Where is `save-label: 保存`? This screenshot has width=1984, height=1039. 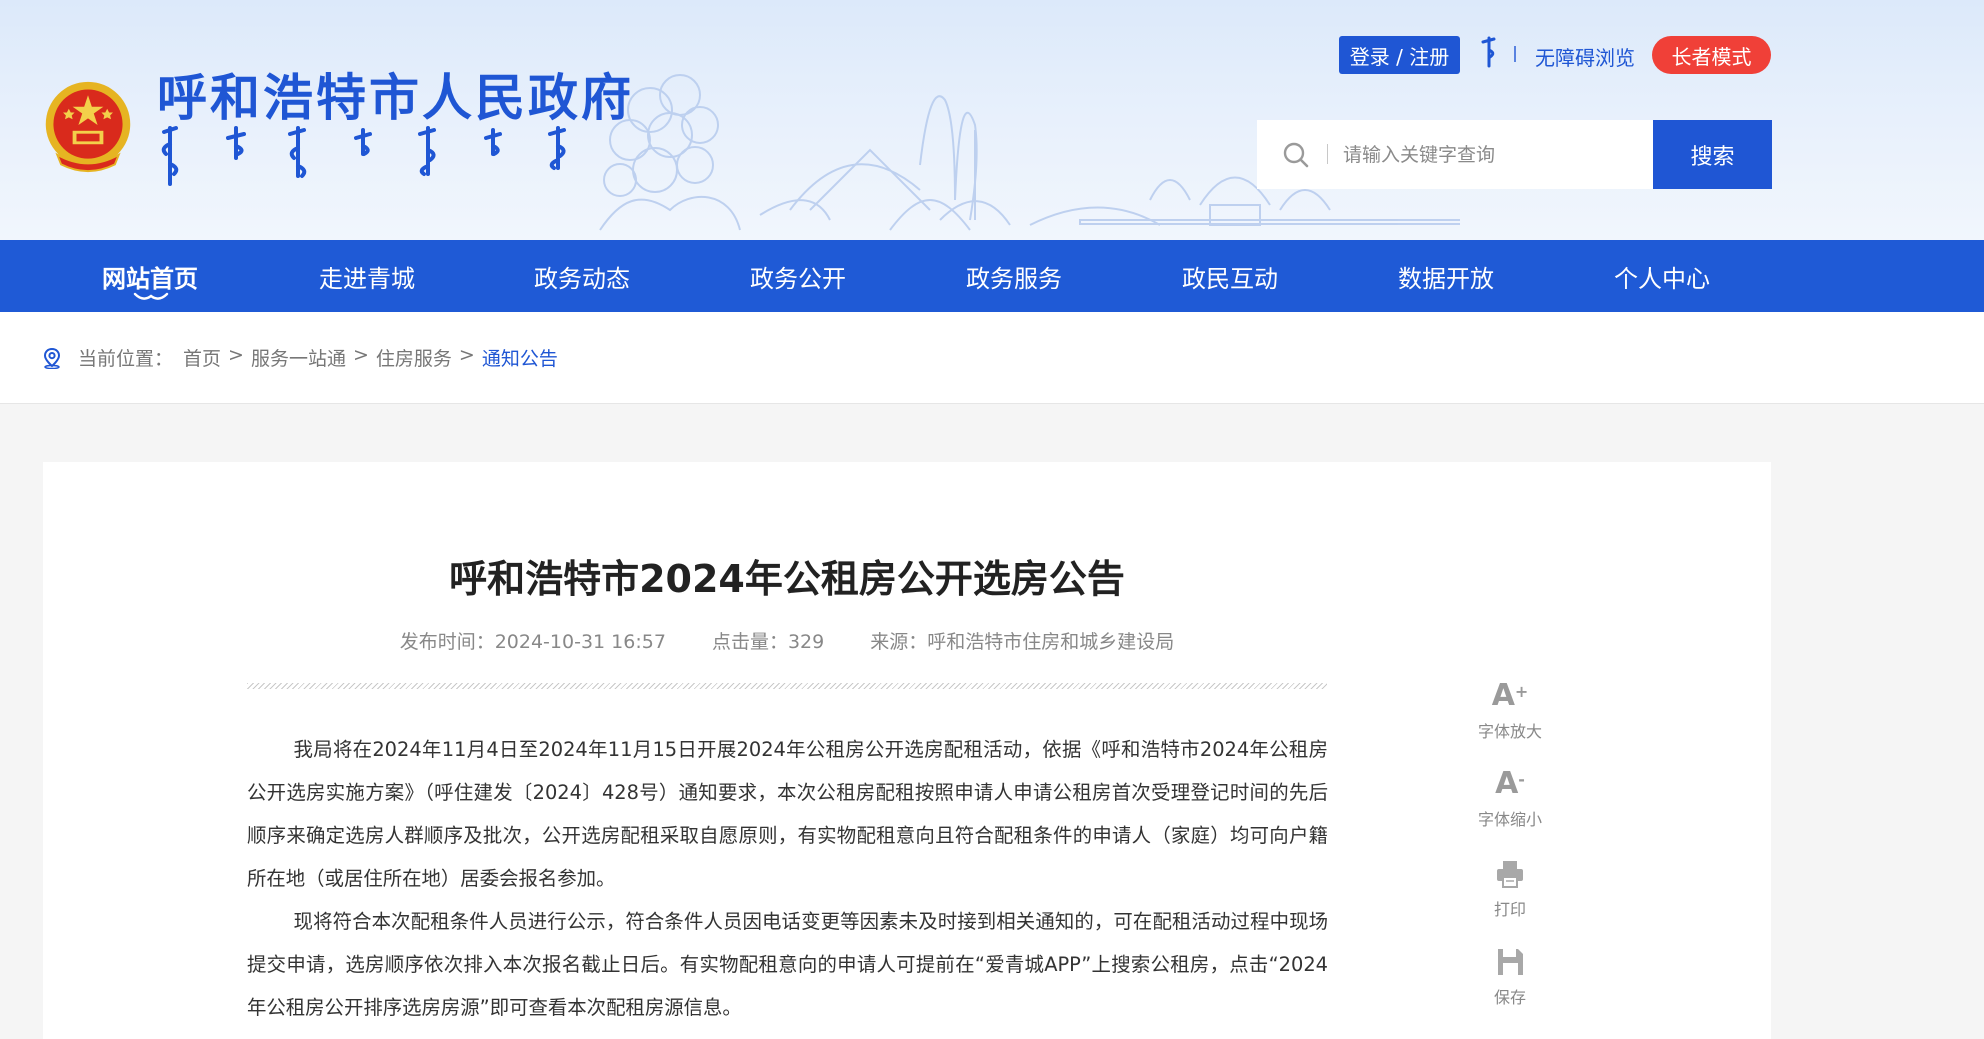
save-label: 保存 is located at coordinates (1509, 997).